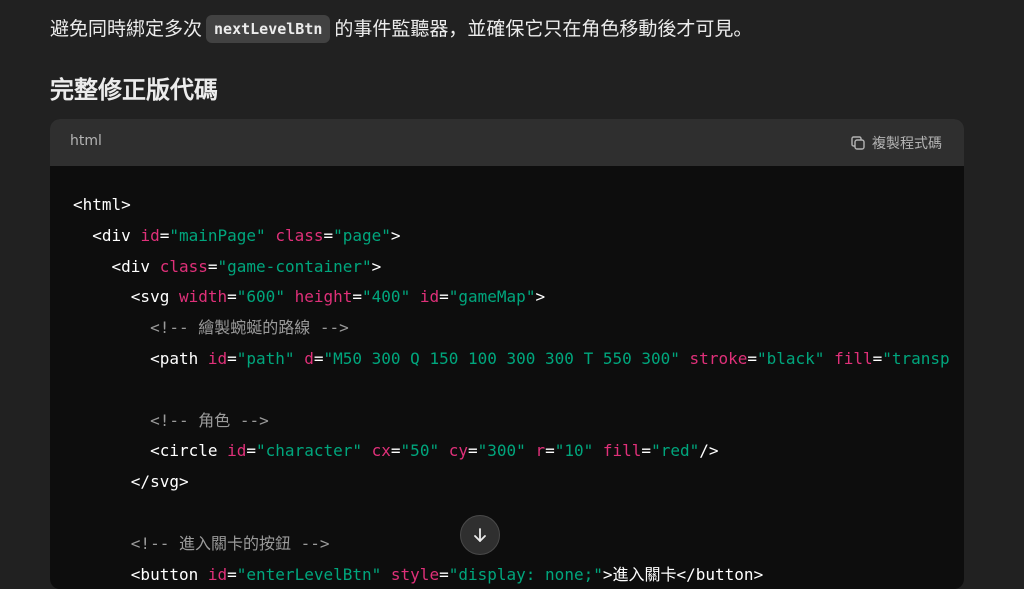 This screenshot has width=1024, height=589. What do you see at coordinates (790, 358) in the screenshot?
I see `code-token: "black"` at bounding box center [790, 358].